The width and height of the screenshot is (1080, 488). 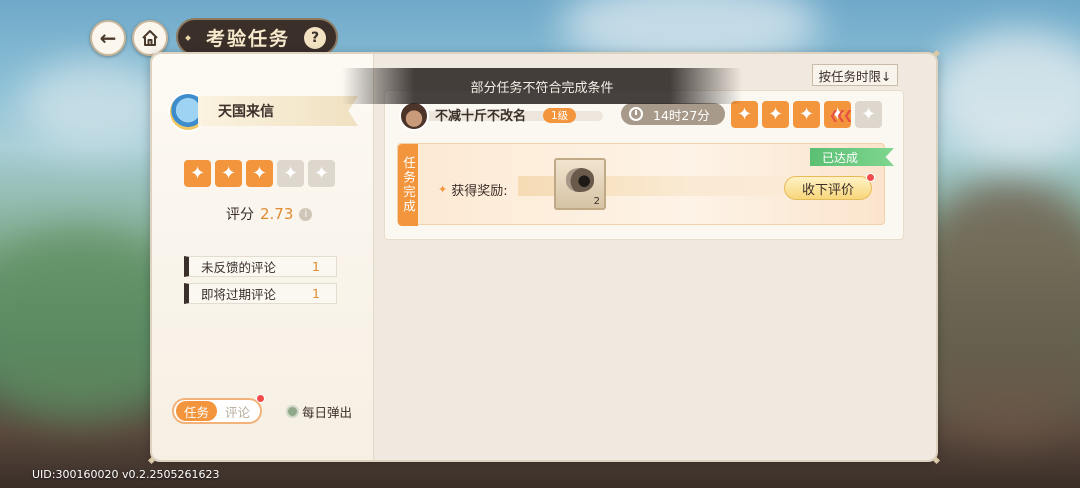 I want to click on sort-label: 按任务时限↓, so click(x=855, y=76).